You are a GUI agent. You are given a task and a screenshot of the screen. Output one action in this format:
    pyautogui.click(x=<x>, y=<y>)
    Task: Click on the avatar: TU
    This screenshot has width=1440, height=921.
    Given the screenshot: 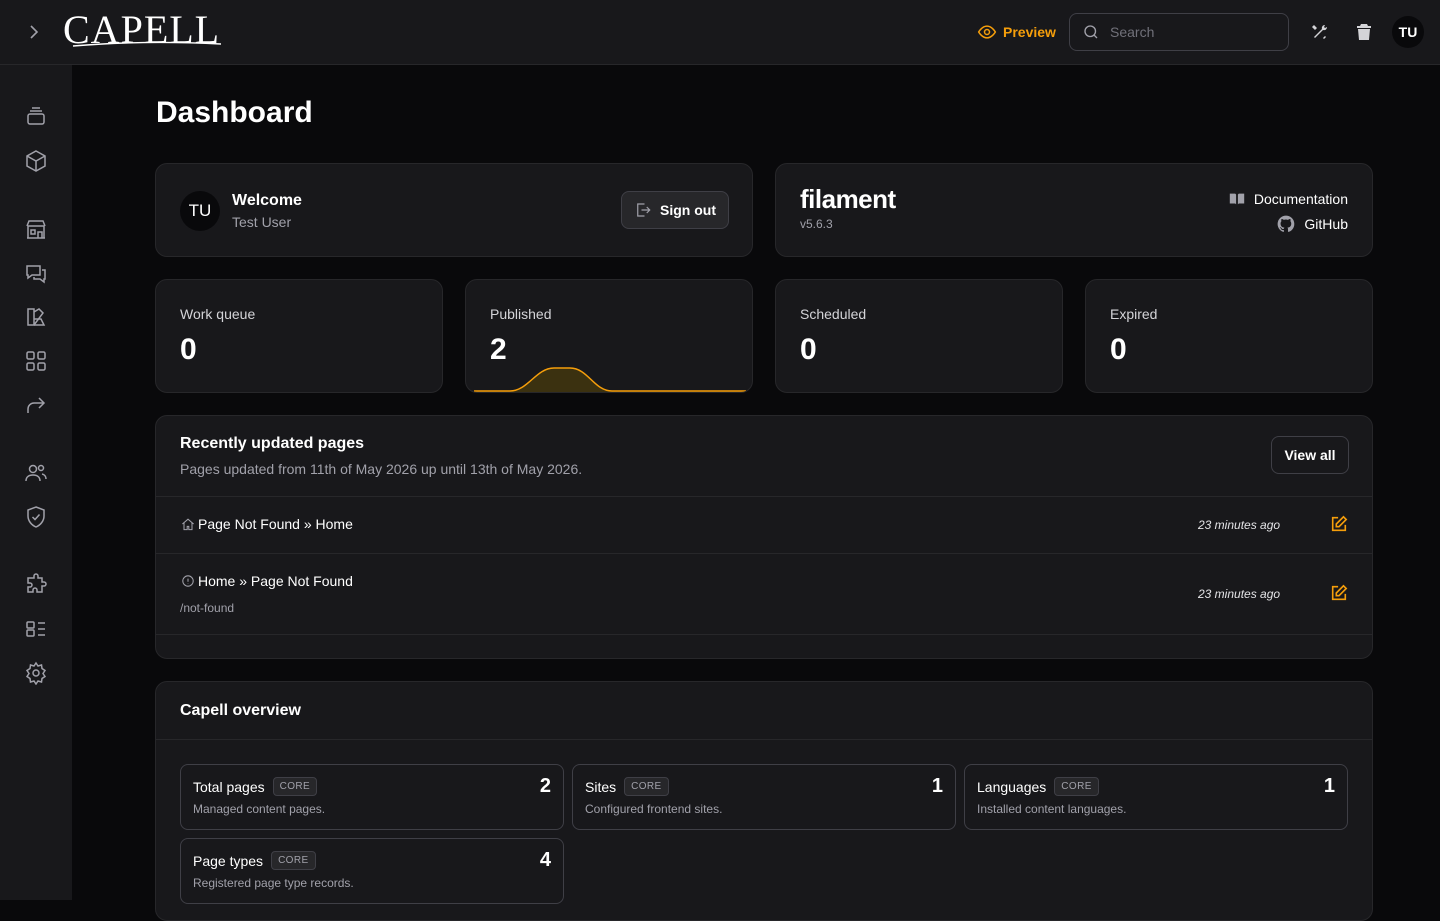 What is the action you would take?
    pyautogui.click(x=200, y=211)
    